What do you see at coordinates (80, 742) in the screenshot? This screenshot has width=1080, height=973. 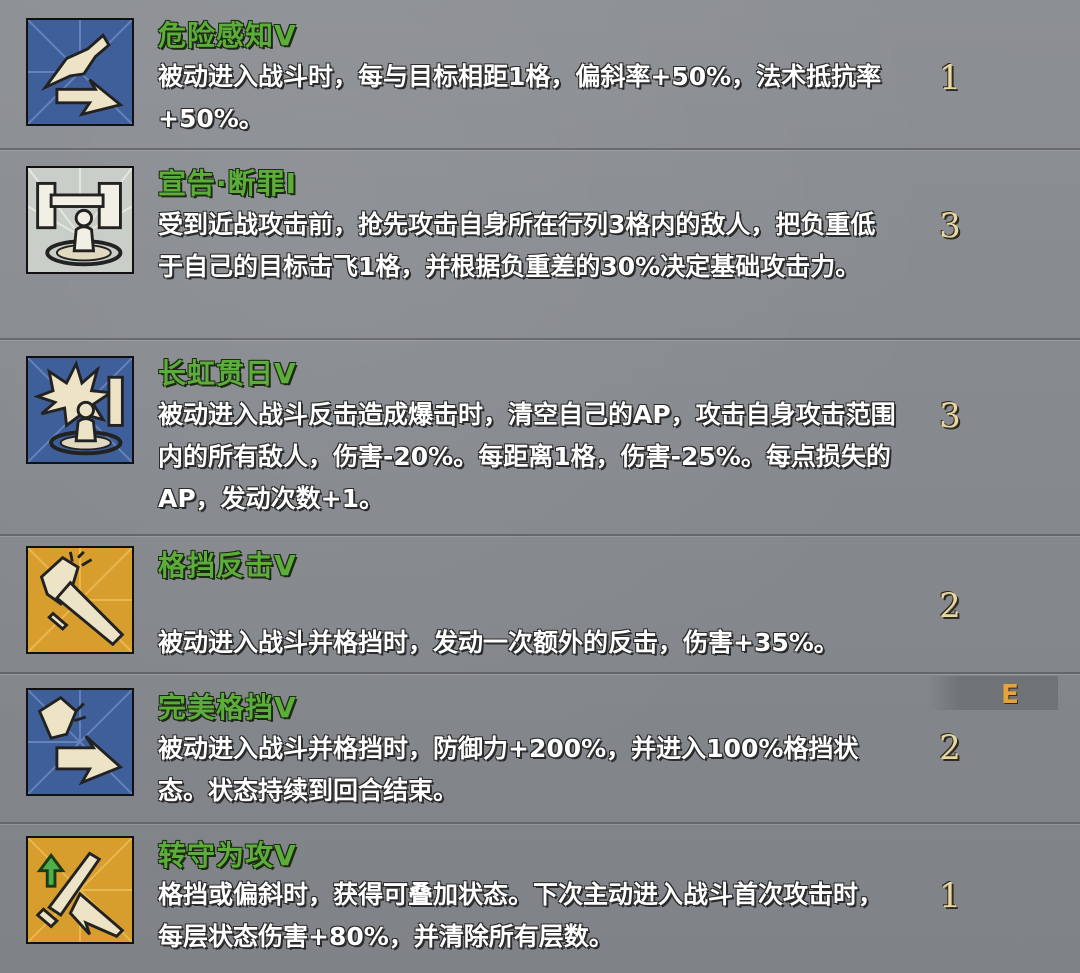 I see `perfect-block-icon` at bounding box center [80, 742].